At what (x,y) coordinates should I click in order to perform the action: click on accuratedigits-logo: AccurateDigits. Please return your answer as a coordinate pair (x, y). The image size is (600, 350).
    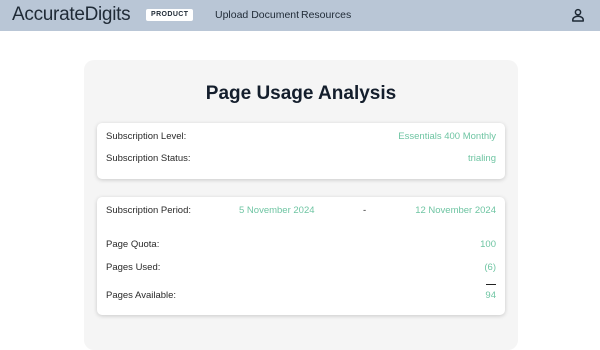
    Looking at the image, I should click on (71, 15).